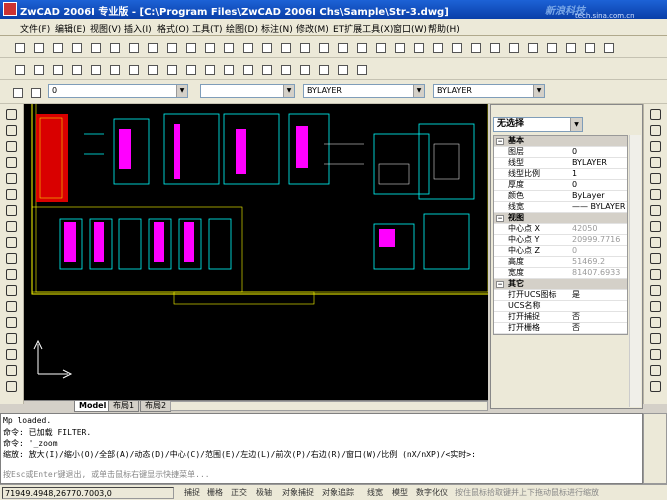  What do you see at coordinates (560, 295) in the screenshot?
I see `property-row: 打开UCS图标 是` at bounding box center [560, 295].